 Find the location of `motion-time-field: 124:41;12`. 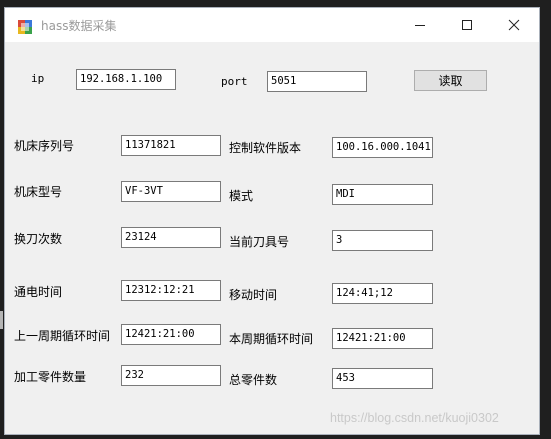

motion-time-field: 124:41;12 is located at coordinates (382, 293).